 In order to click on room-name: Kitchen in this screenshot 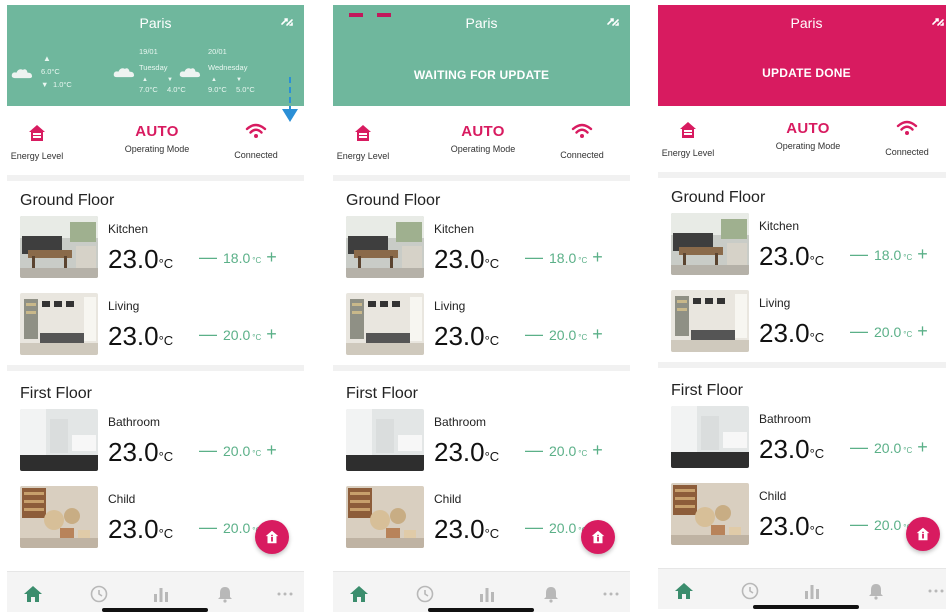, I will do `click(128, 229)`.